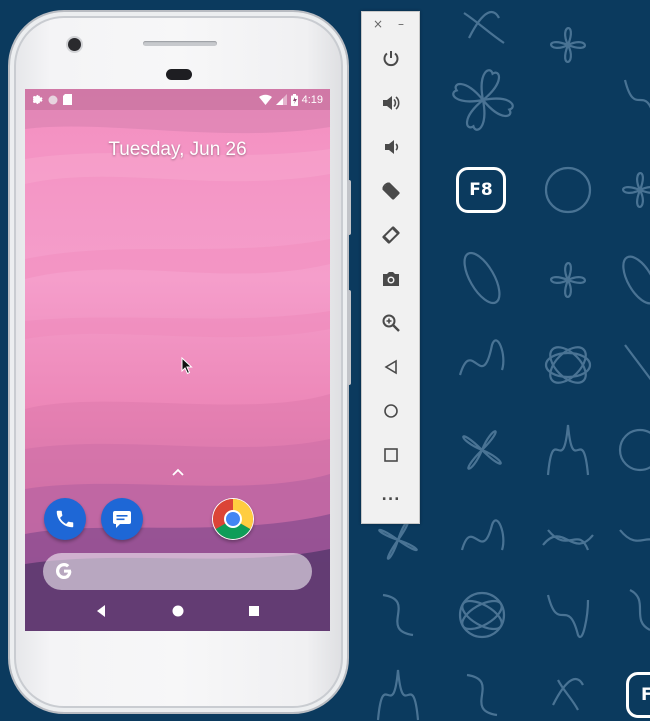 Image resolution: width=650 pixels, height=721 pixels. What do you see at coordinates (481, 190) in the screenshot?
I see `f8-logo-badge: F8` at bounding box center [481, 190].